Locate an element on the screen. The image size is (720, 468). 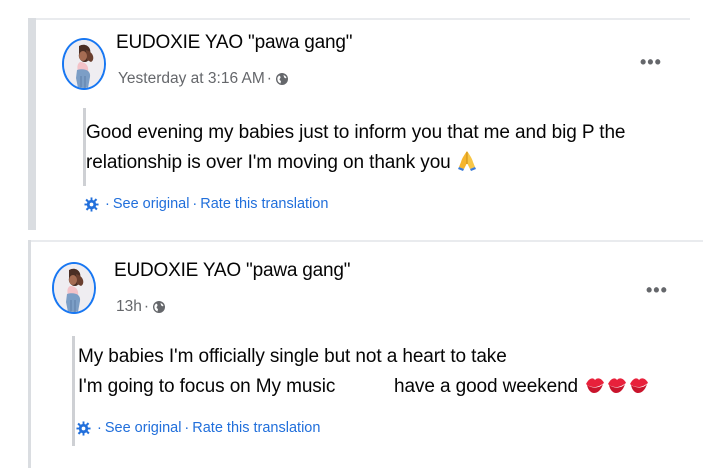
post-meta: 13h · is located at coordinates (141, 307).